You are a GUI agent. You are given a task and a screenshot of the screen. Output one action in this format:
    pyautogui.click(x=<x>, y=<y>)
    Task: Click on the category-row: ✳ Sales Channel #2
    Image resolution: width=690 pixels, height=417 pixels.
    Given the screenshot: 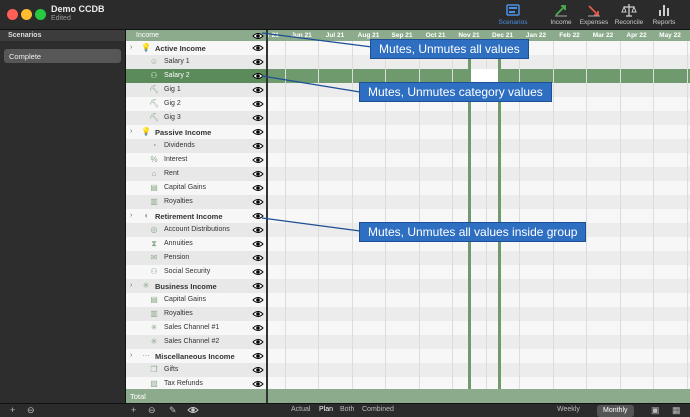 What is the action you would take?
    pyautogui.click(x=196, y=342)
    